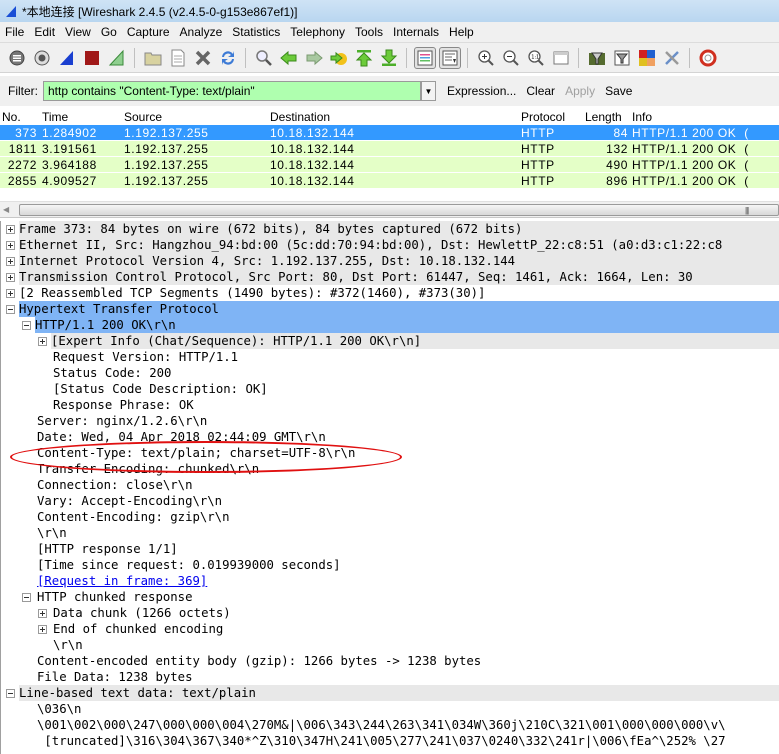 Image resolution: width=779 pixels, height=754 pixels. I want to click on tree-item-vary: Vary: Accept-Encoding\r\n, so click(390, 501).